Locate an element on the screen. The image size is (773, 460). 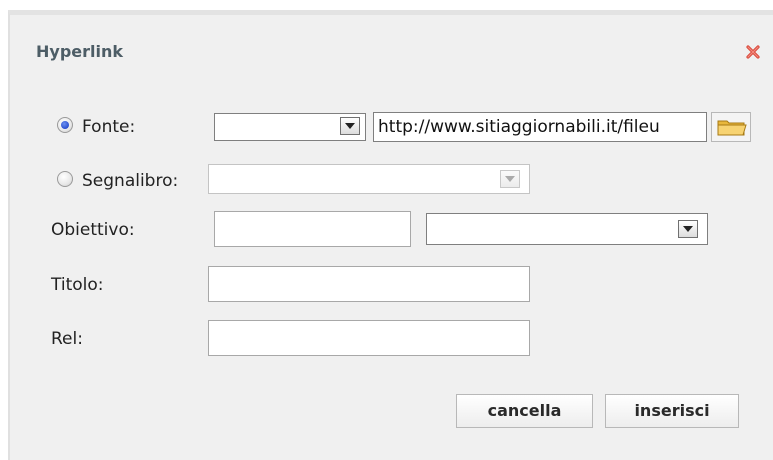
insert-button: inserisci is located at coordinates (672, 411).